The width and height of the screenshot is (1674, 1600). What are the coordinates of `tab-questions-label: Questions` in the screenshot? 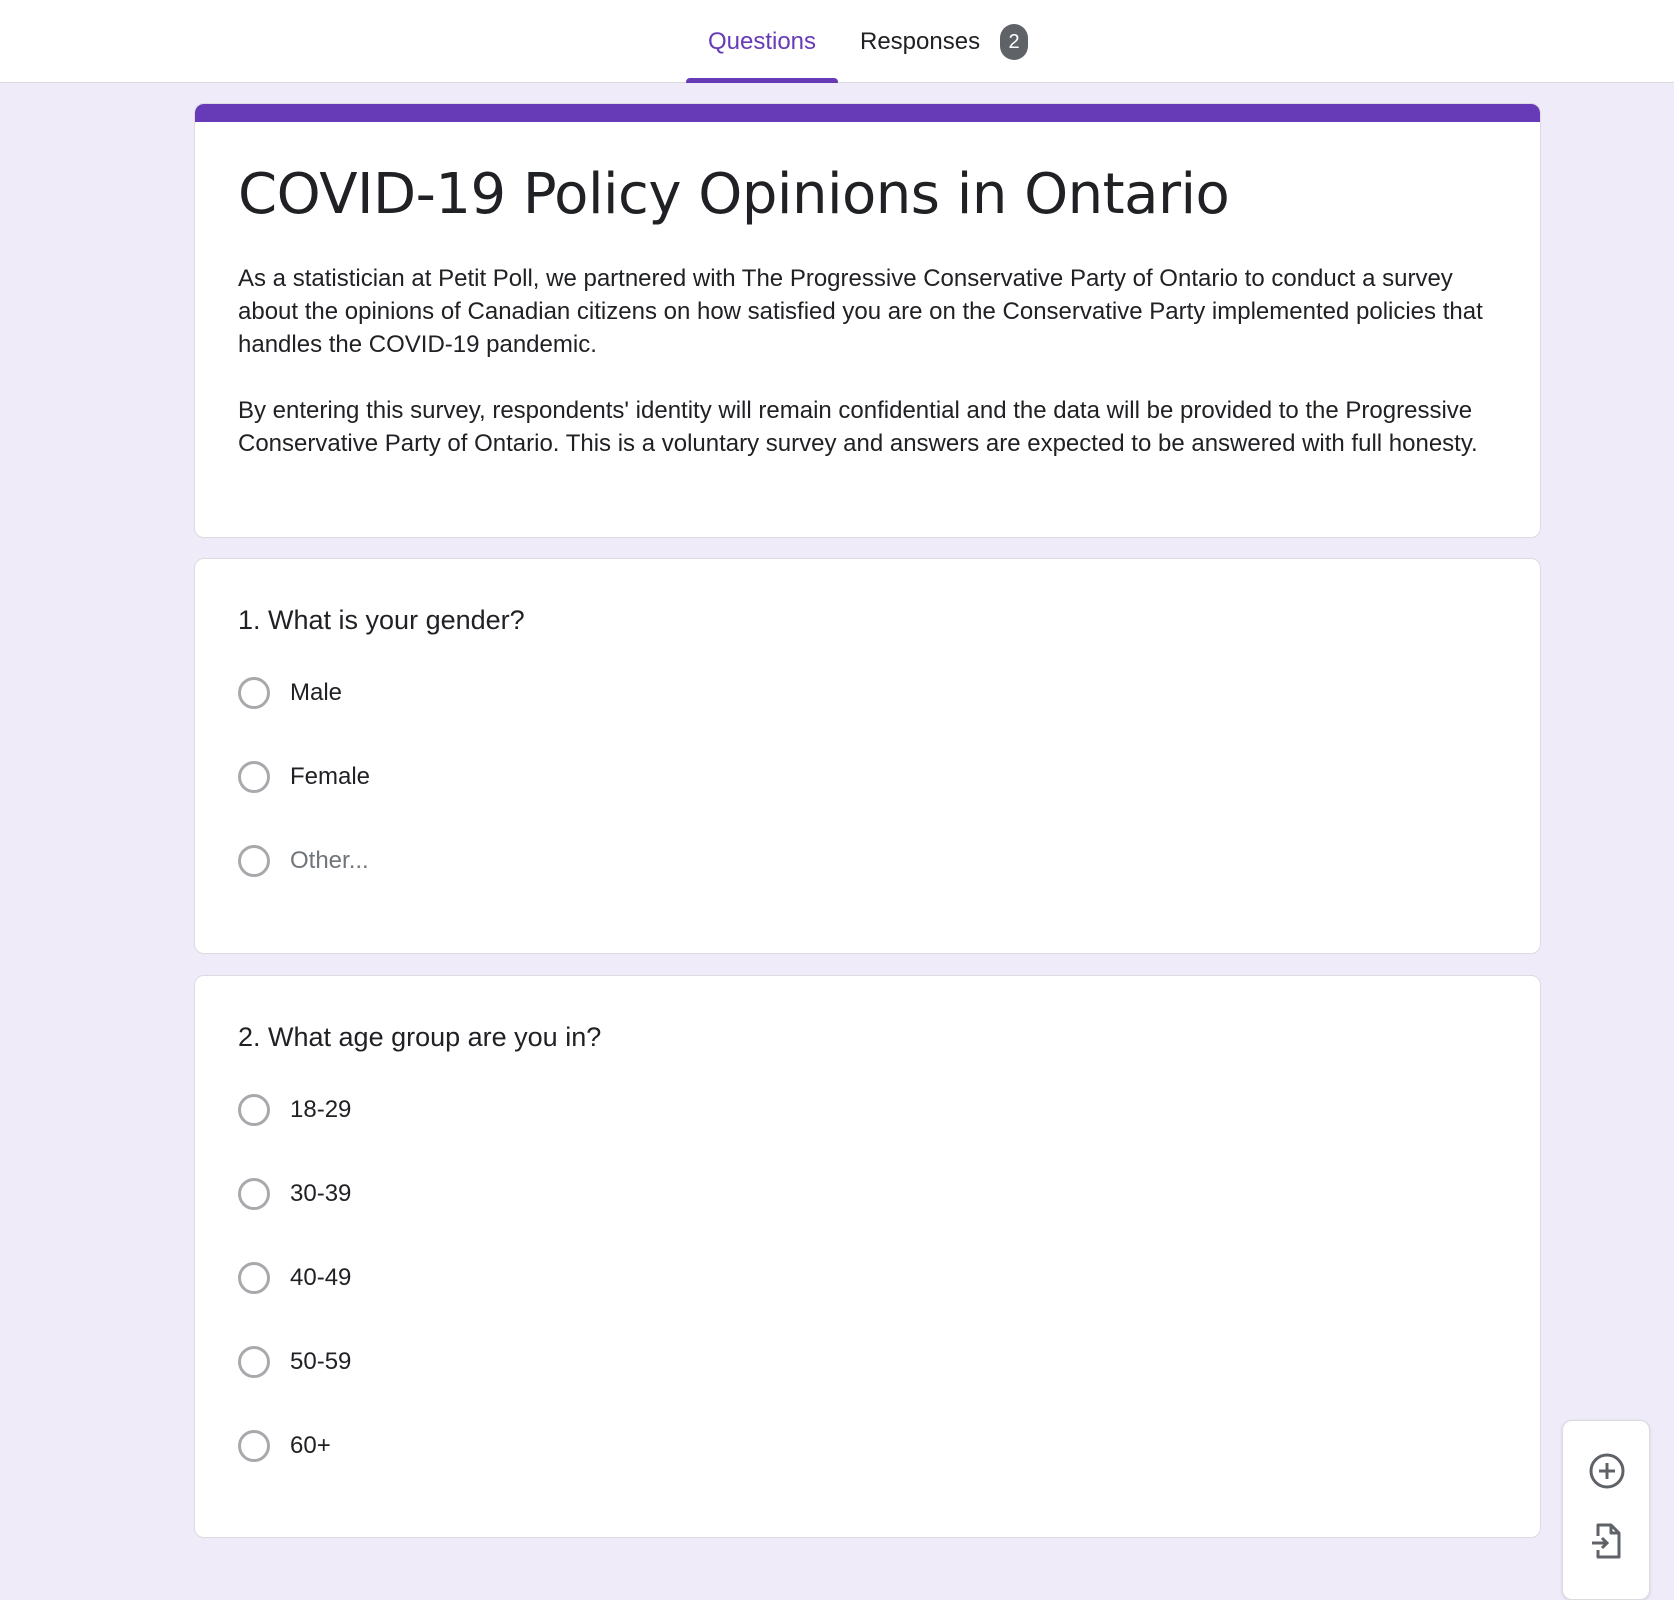 It's located at (762, 41).